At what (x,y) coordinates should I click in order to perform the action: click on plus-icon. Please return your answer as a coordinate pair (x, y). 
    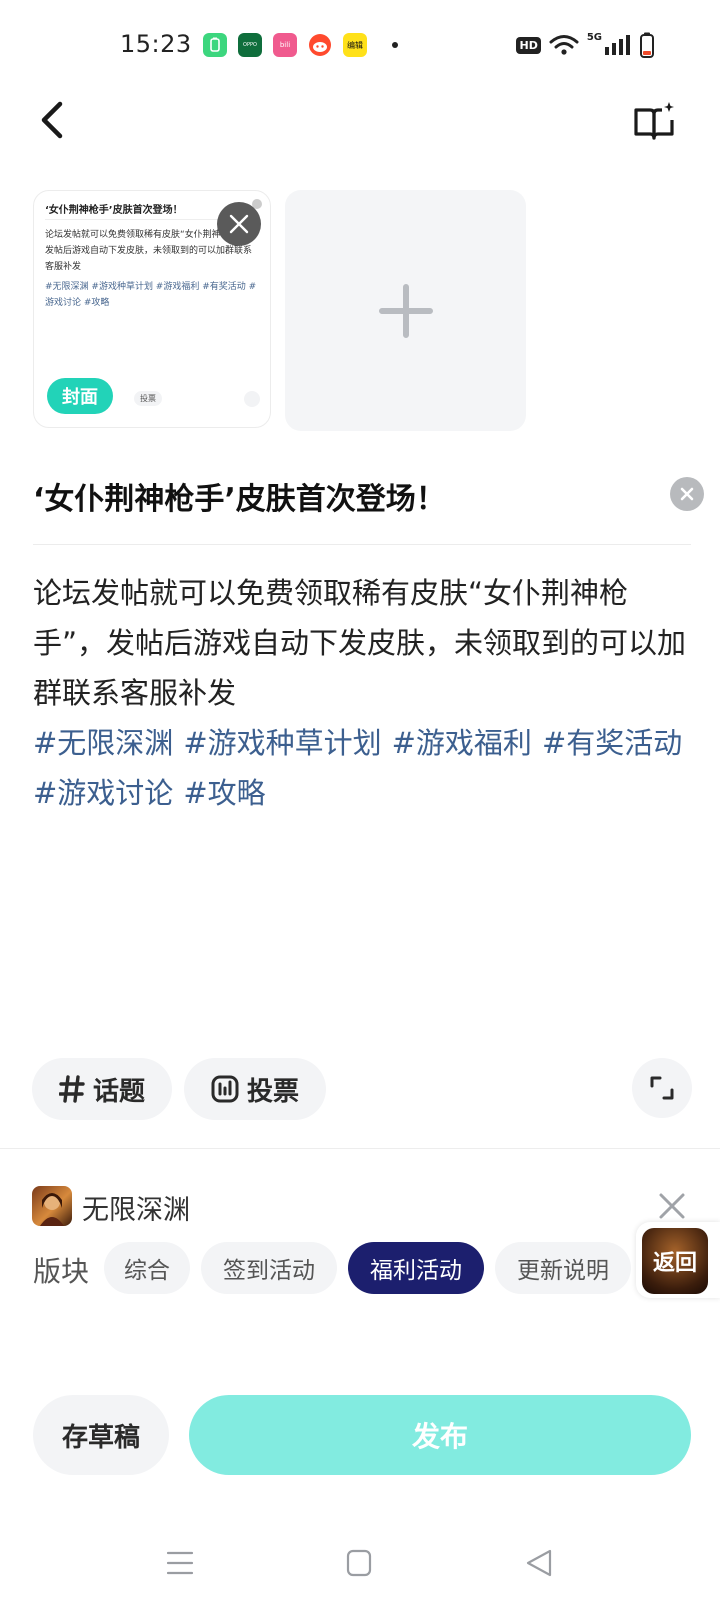
    Looking at the image, I should click on (405, 310).